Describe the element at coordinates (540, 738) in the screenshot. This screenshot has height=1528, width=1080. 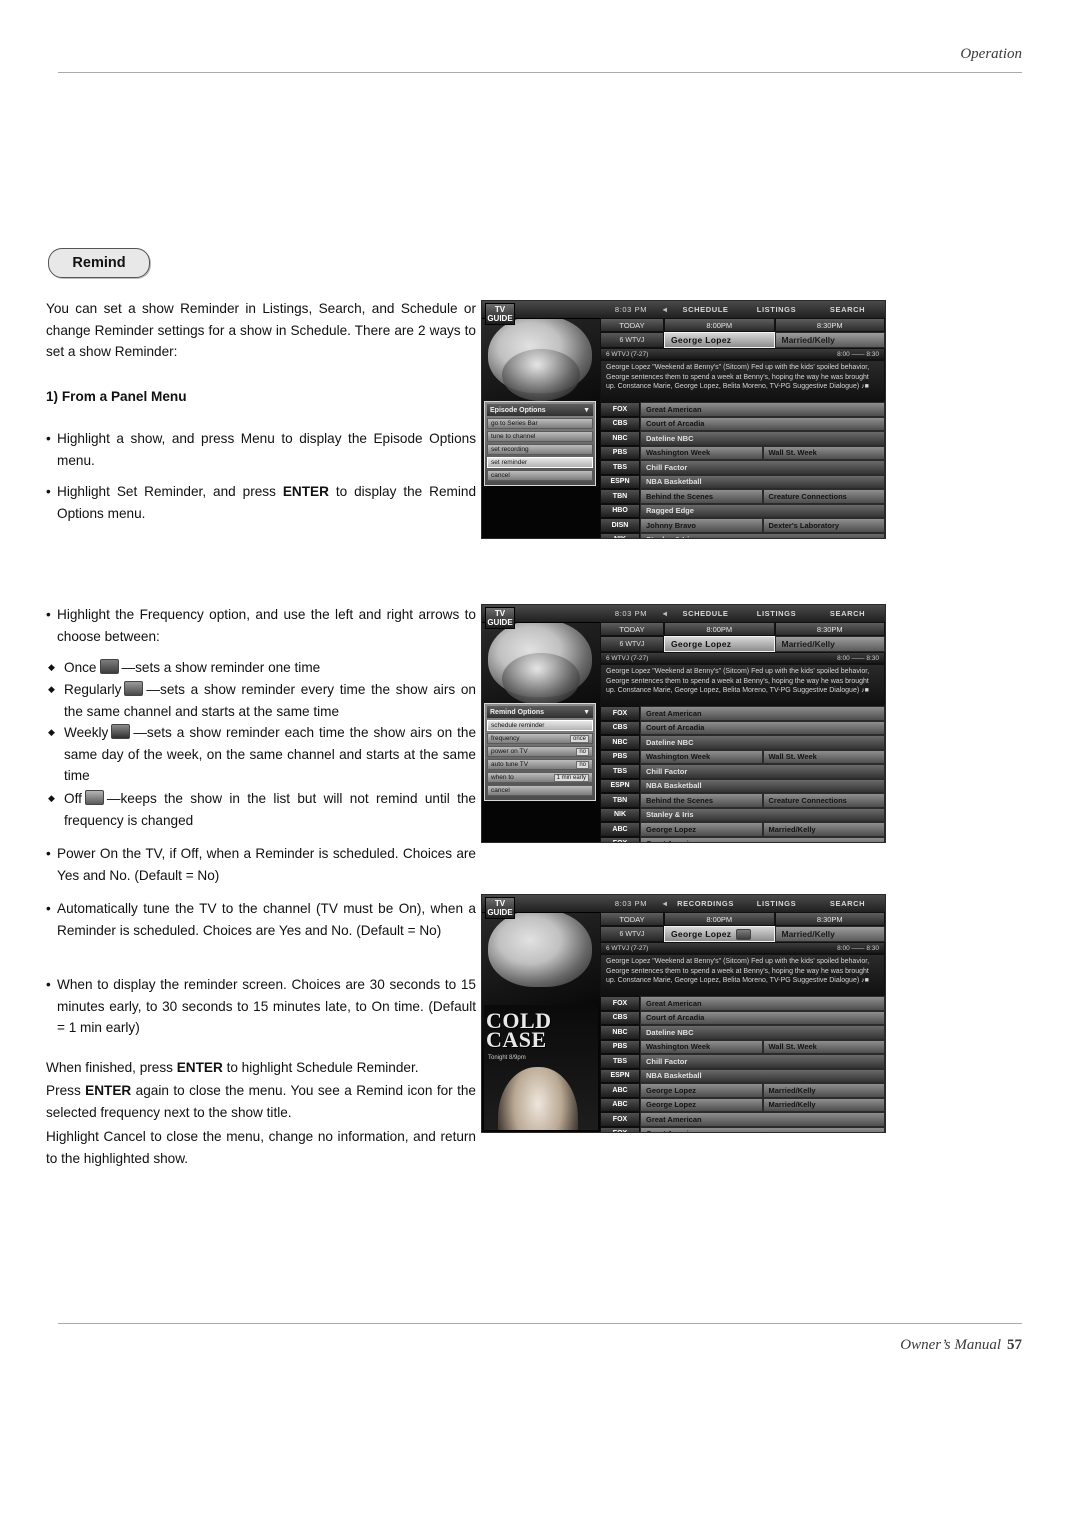
I see `panel-item-frequency: frequency once` at that location.